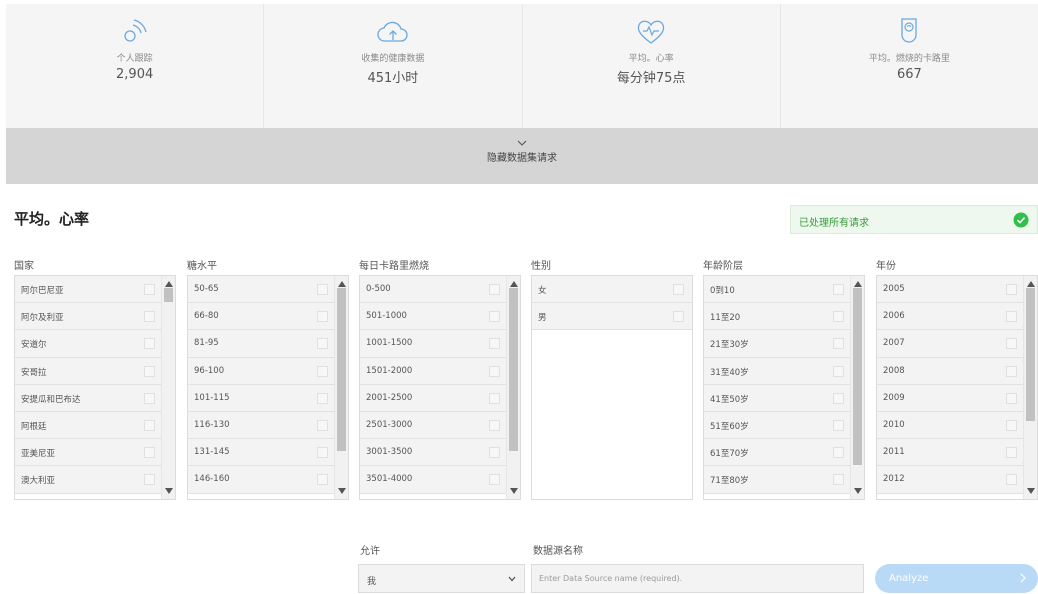 The width and height of the screenshot is (1038, 594). Describe the element at coordinates (89, 317) in the screenshot. I see `filter-option: 阿尔及利亚` at that location.